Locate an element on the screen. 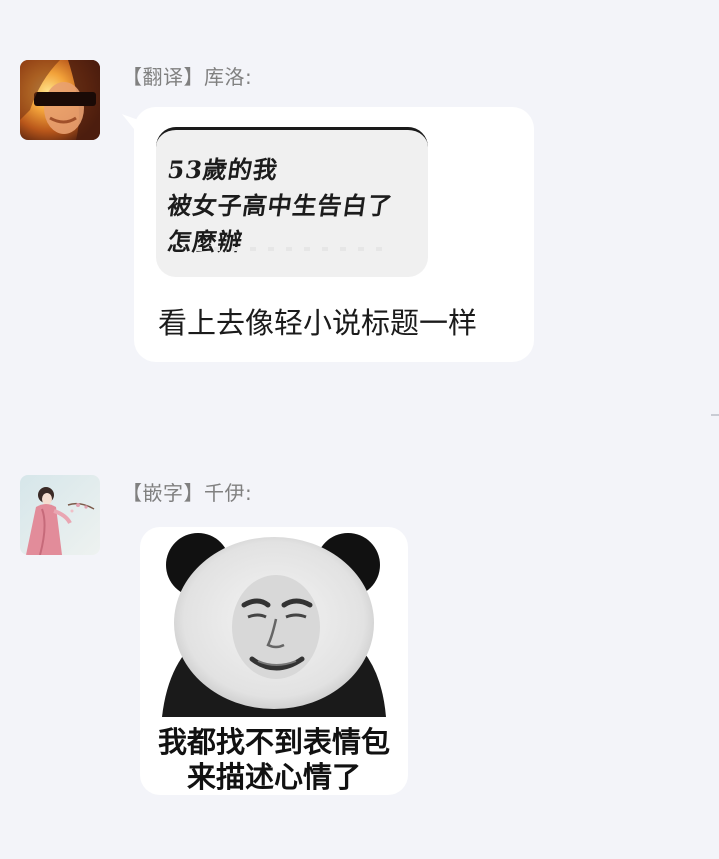  sender-name: 【翻译】库洛: is located at coordinates (187, 77).